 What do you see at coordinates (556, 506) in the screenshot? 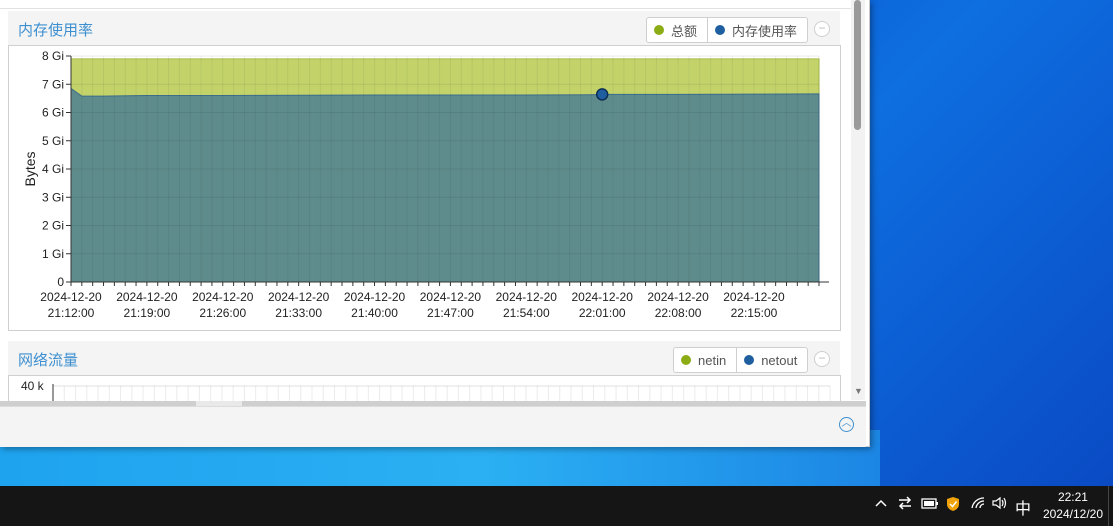
I see `taskbar: 中 22:21 2024/12/20` at bounding box center [556, 506].